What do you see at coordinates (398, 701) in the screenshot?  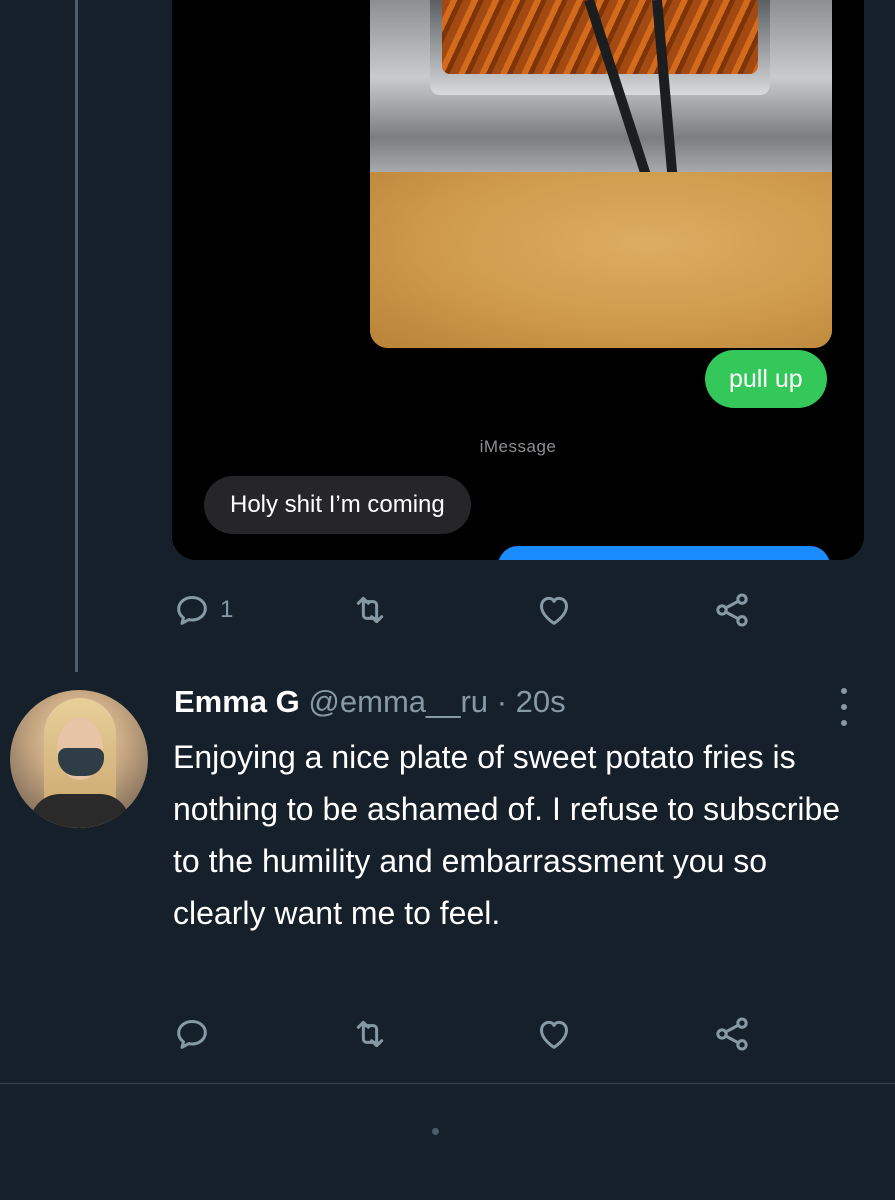 I see `user-handle: @emma__ru` at bounding box center [398, 701].